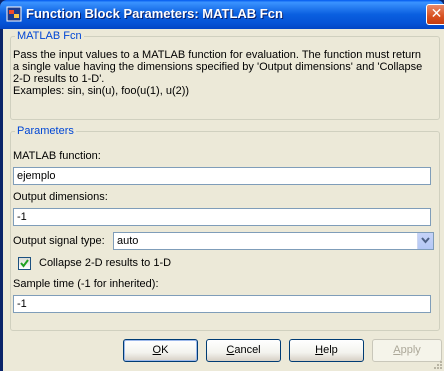 This screenshot has height=371, width=444. I want to click on help-mnemonic: H, so click(319, 350).